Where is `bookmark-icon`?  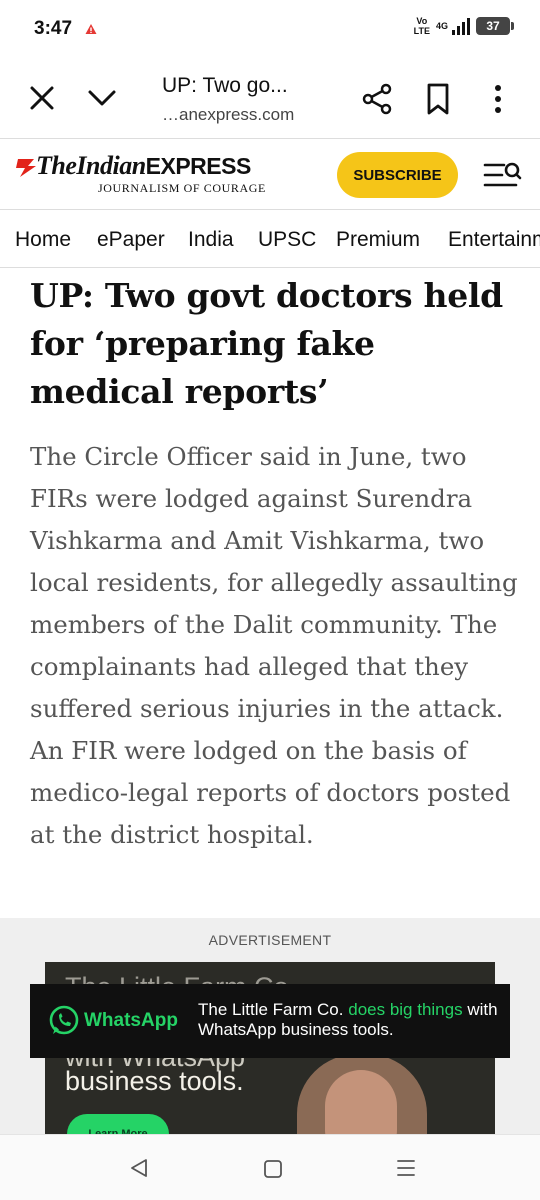
bookmark-icon is located at coordinates (438, 99).